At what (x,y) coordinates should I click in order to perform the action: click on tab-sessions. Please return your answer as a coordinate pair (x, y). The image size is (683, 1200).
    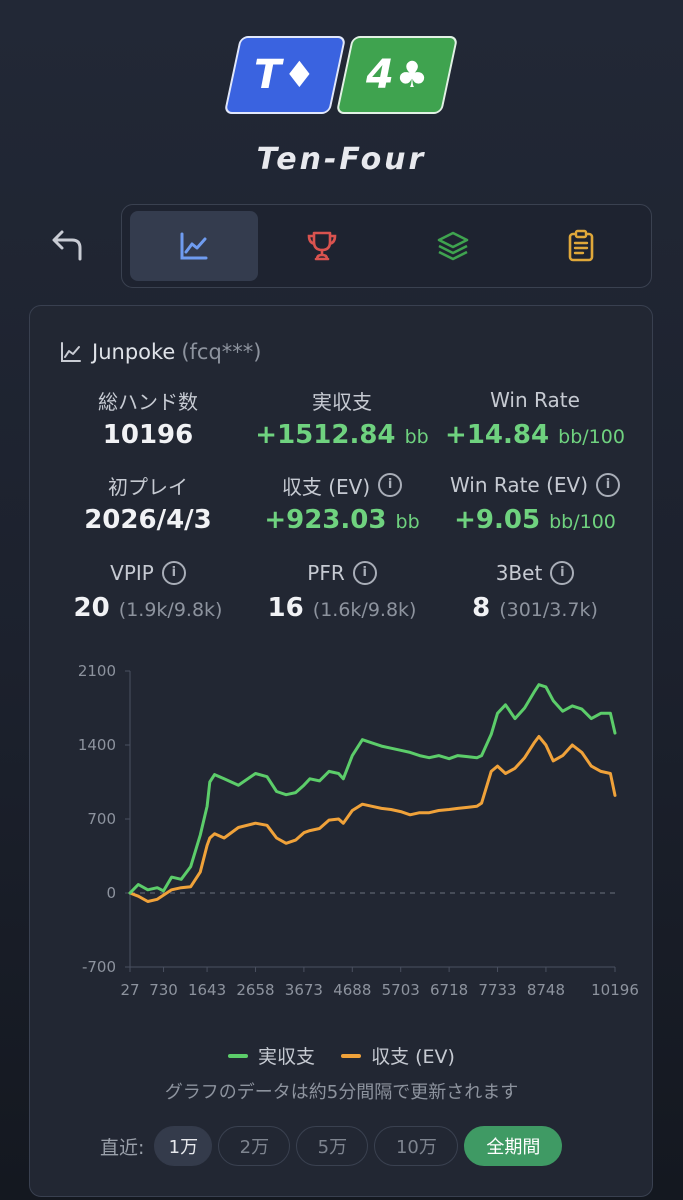
    Looking at the image, I should click on (453, 246).